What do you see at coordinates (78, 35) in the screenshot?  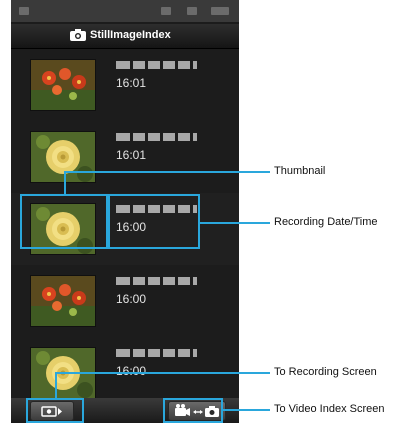 I see `camera-icon` at bounding box center [78, 35].